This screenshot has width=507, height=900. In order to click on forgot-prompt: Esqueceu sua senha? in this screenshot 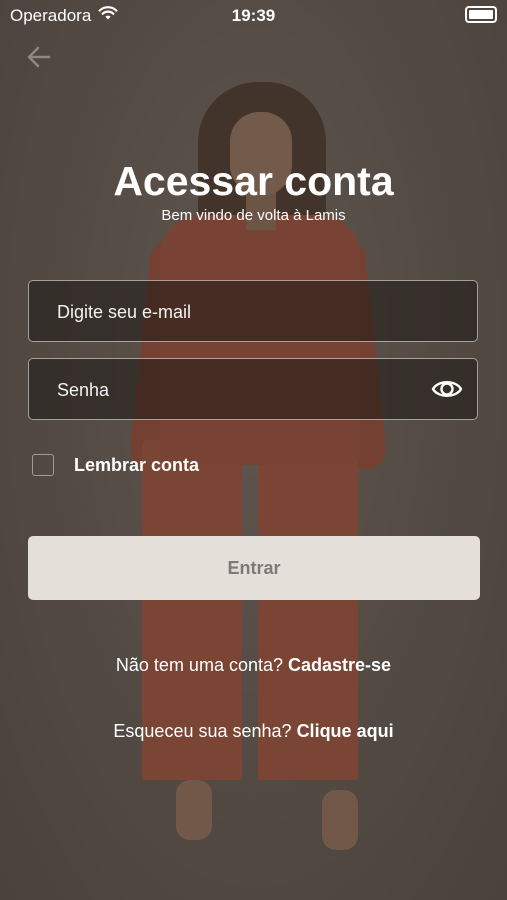, I will do `click(202, 731)`.